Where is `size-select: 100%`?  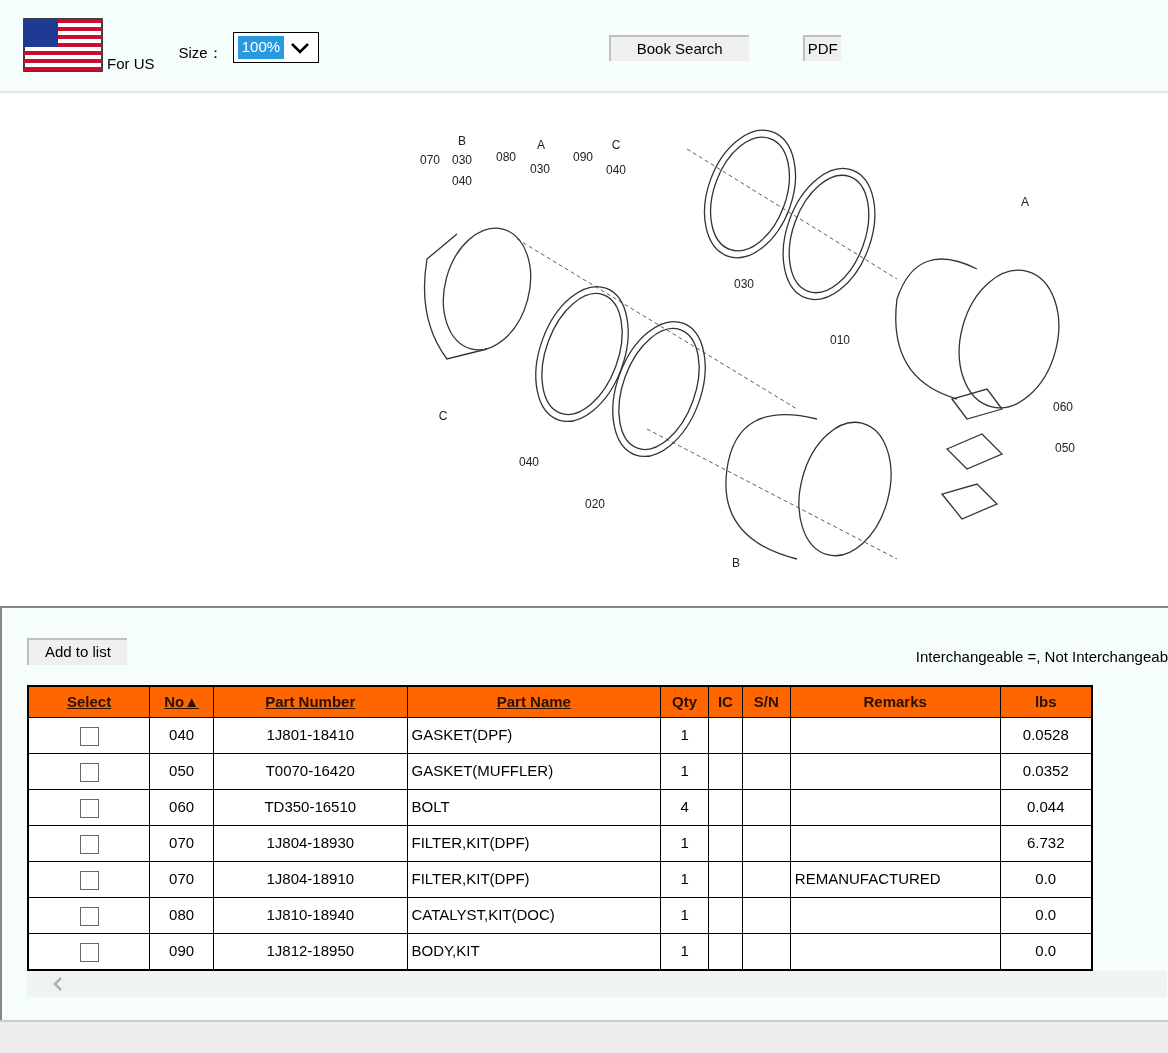 size-select: 100% is located at coordinates (275, 47).